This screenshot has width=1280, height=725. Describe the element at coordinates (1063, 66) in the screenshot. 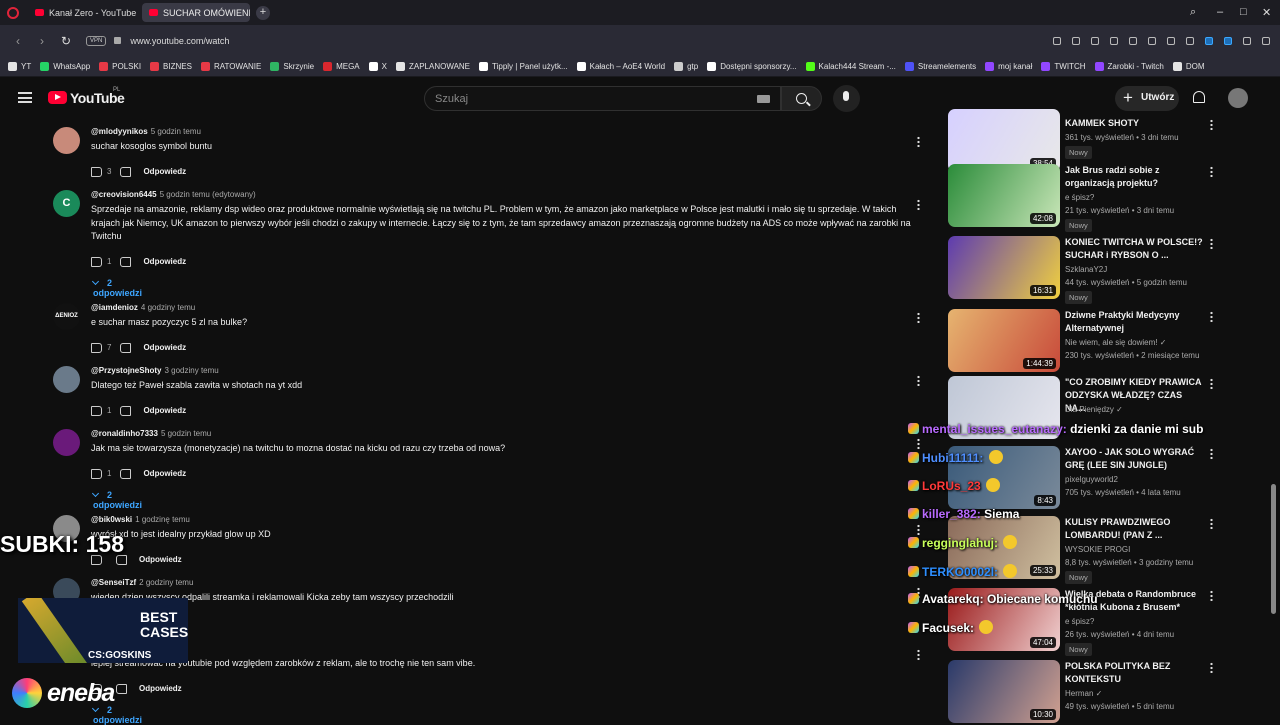

I see `bookmark-item: TWITCH` at that location.